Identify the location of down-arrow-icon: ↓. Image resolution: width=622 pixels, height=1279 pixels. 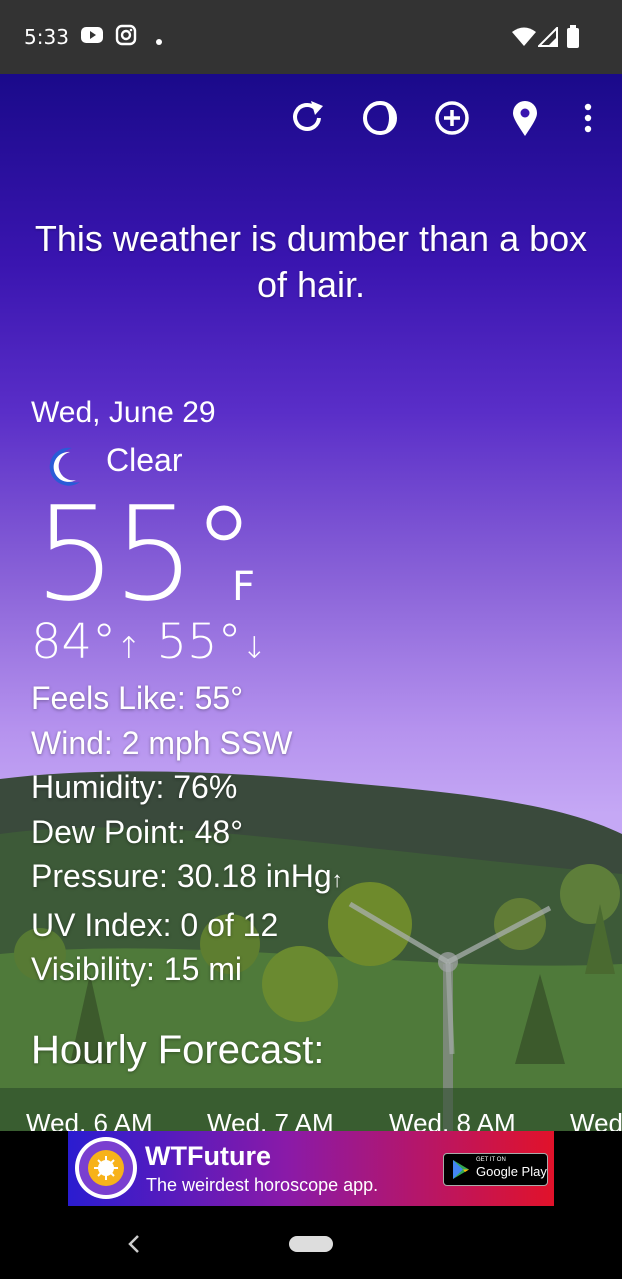
(254, 648).